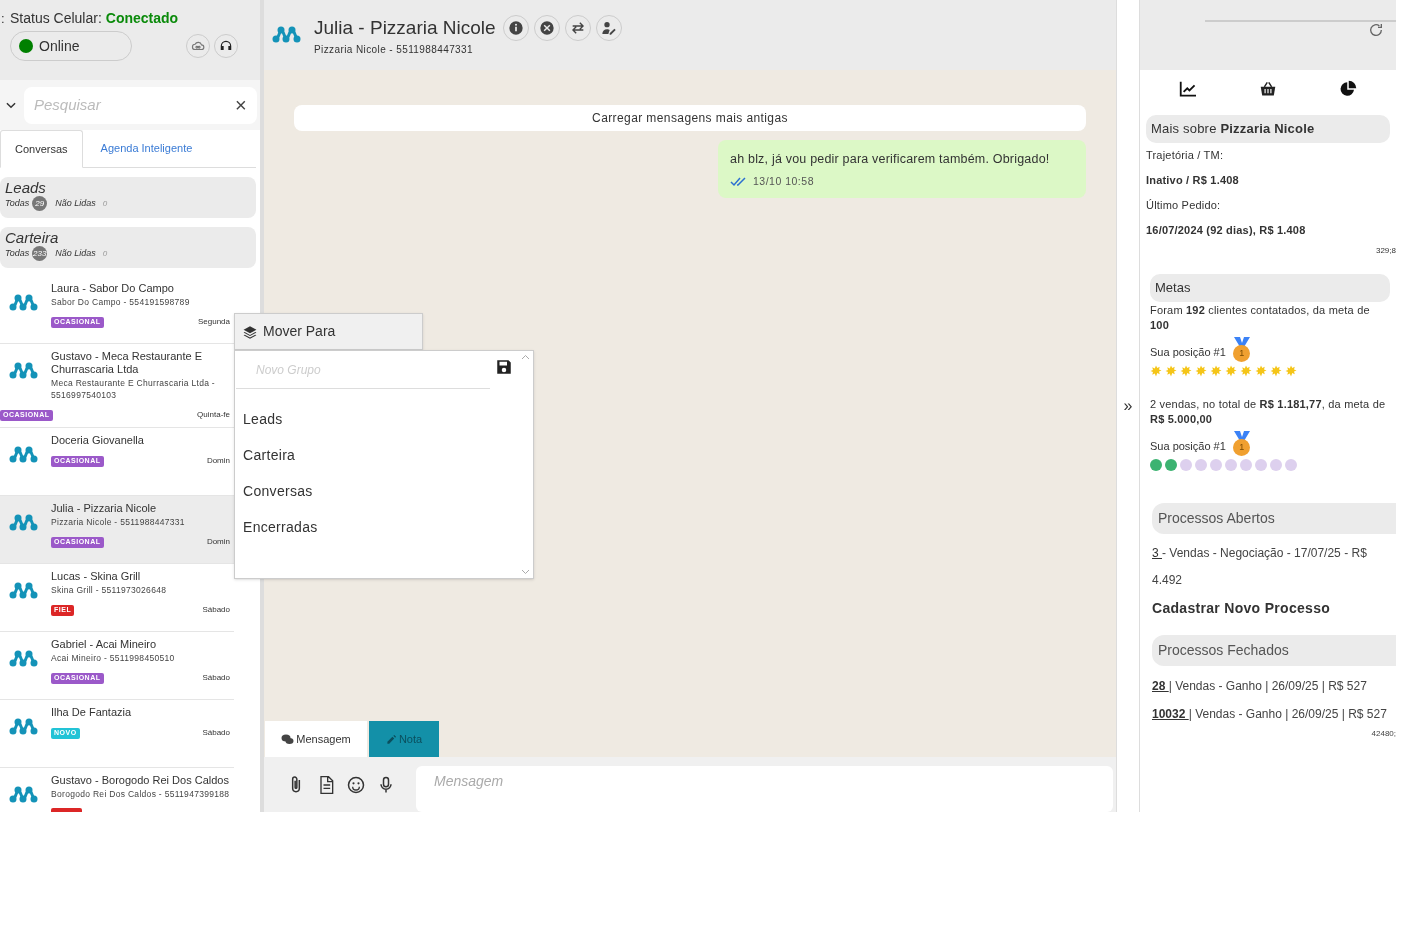 The height and width of the screenshot is (926, 1415). I want to click on layers-icon, so click(250, 331).